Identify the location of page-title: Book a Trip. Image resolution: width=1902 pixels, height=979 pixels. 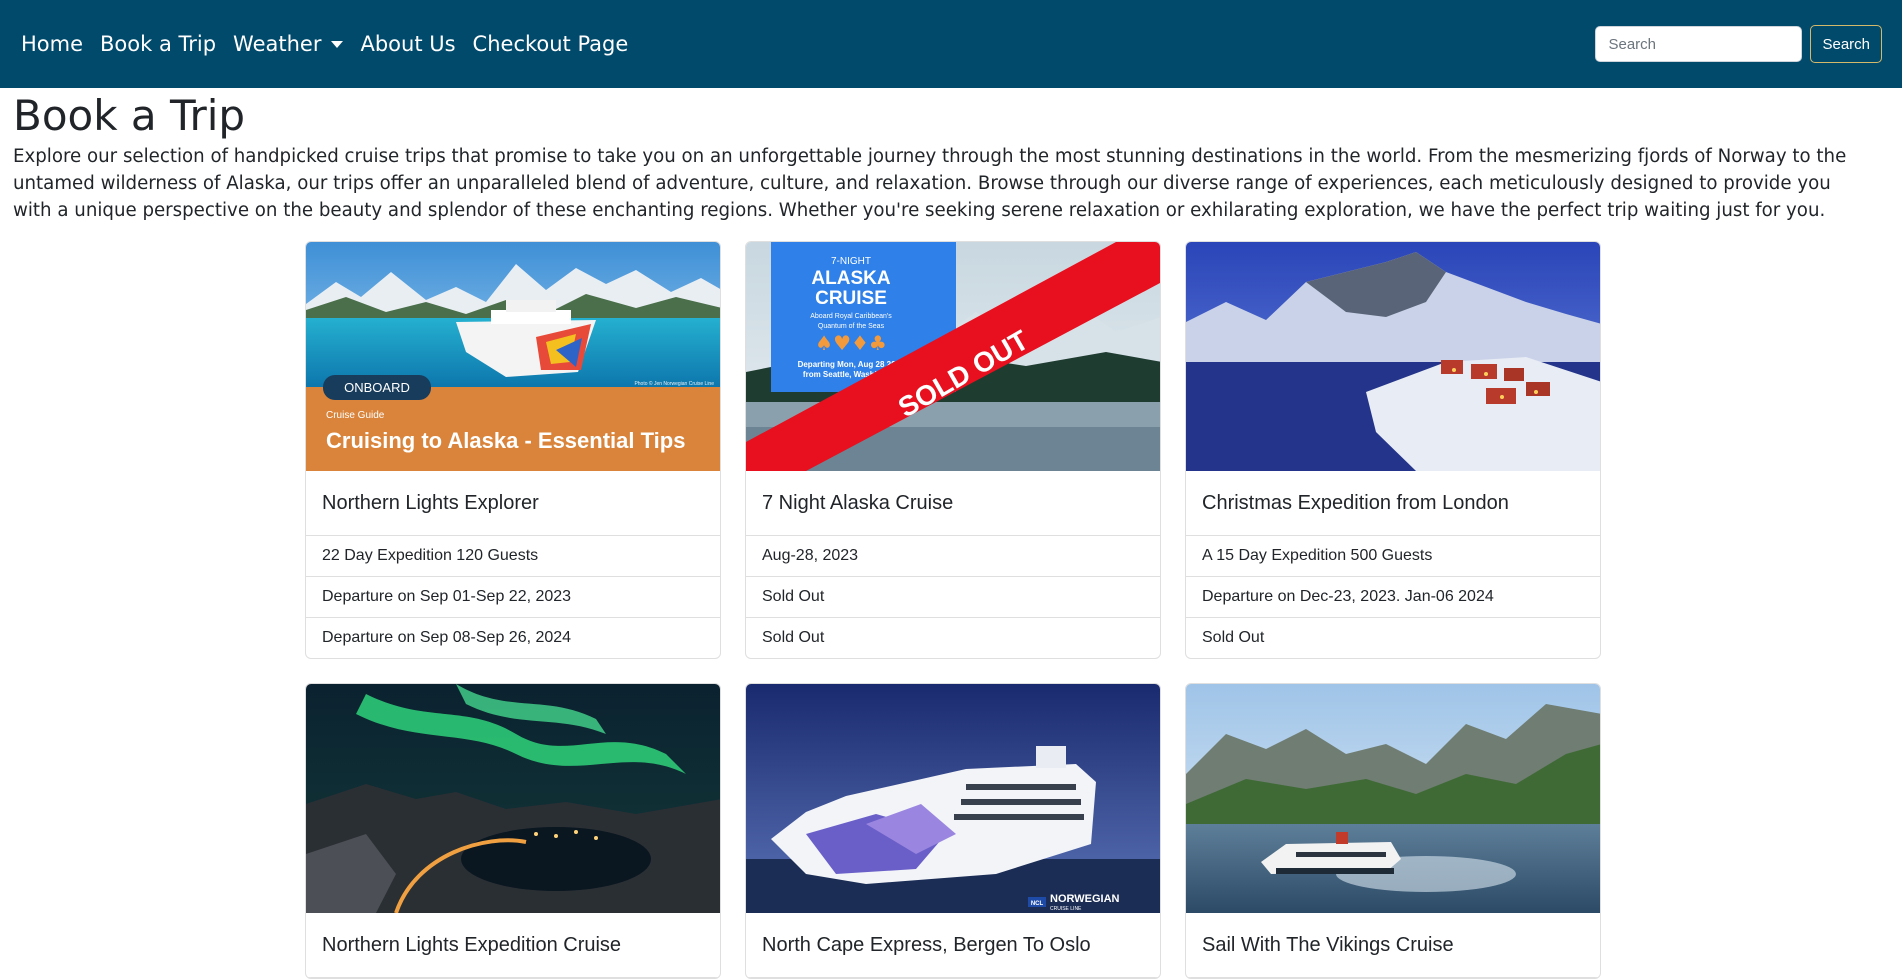
(129, 115).